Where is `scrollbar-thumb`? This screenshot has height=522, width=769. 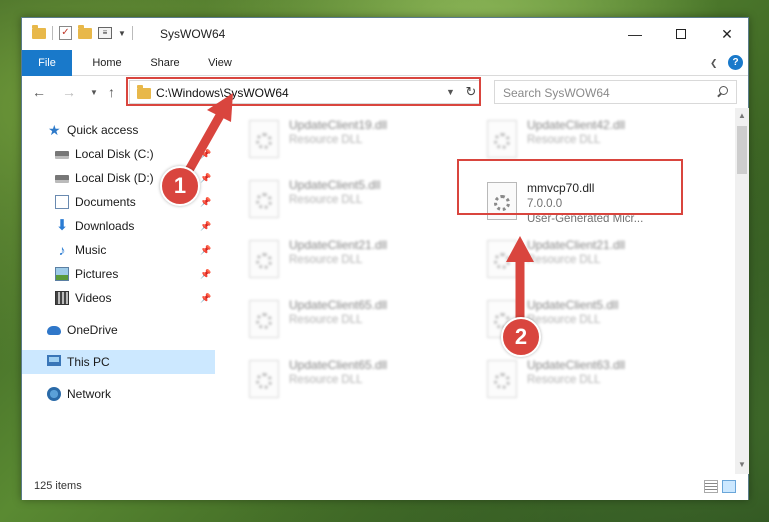
scrollbar-thumb is located at coordinates (742, 150).